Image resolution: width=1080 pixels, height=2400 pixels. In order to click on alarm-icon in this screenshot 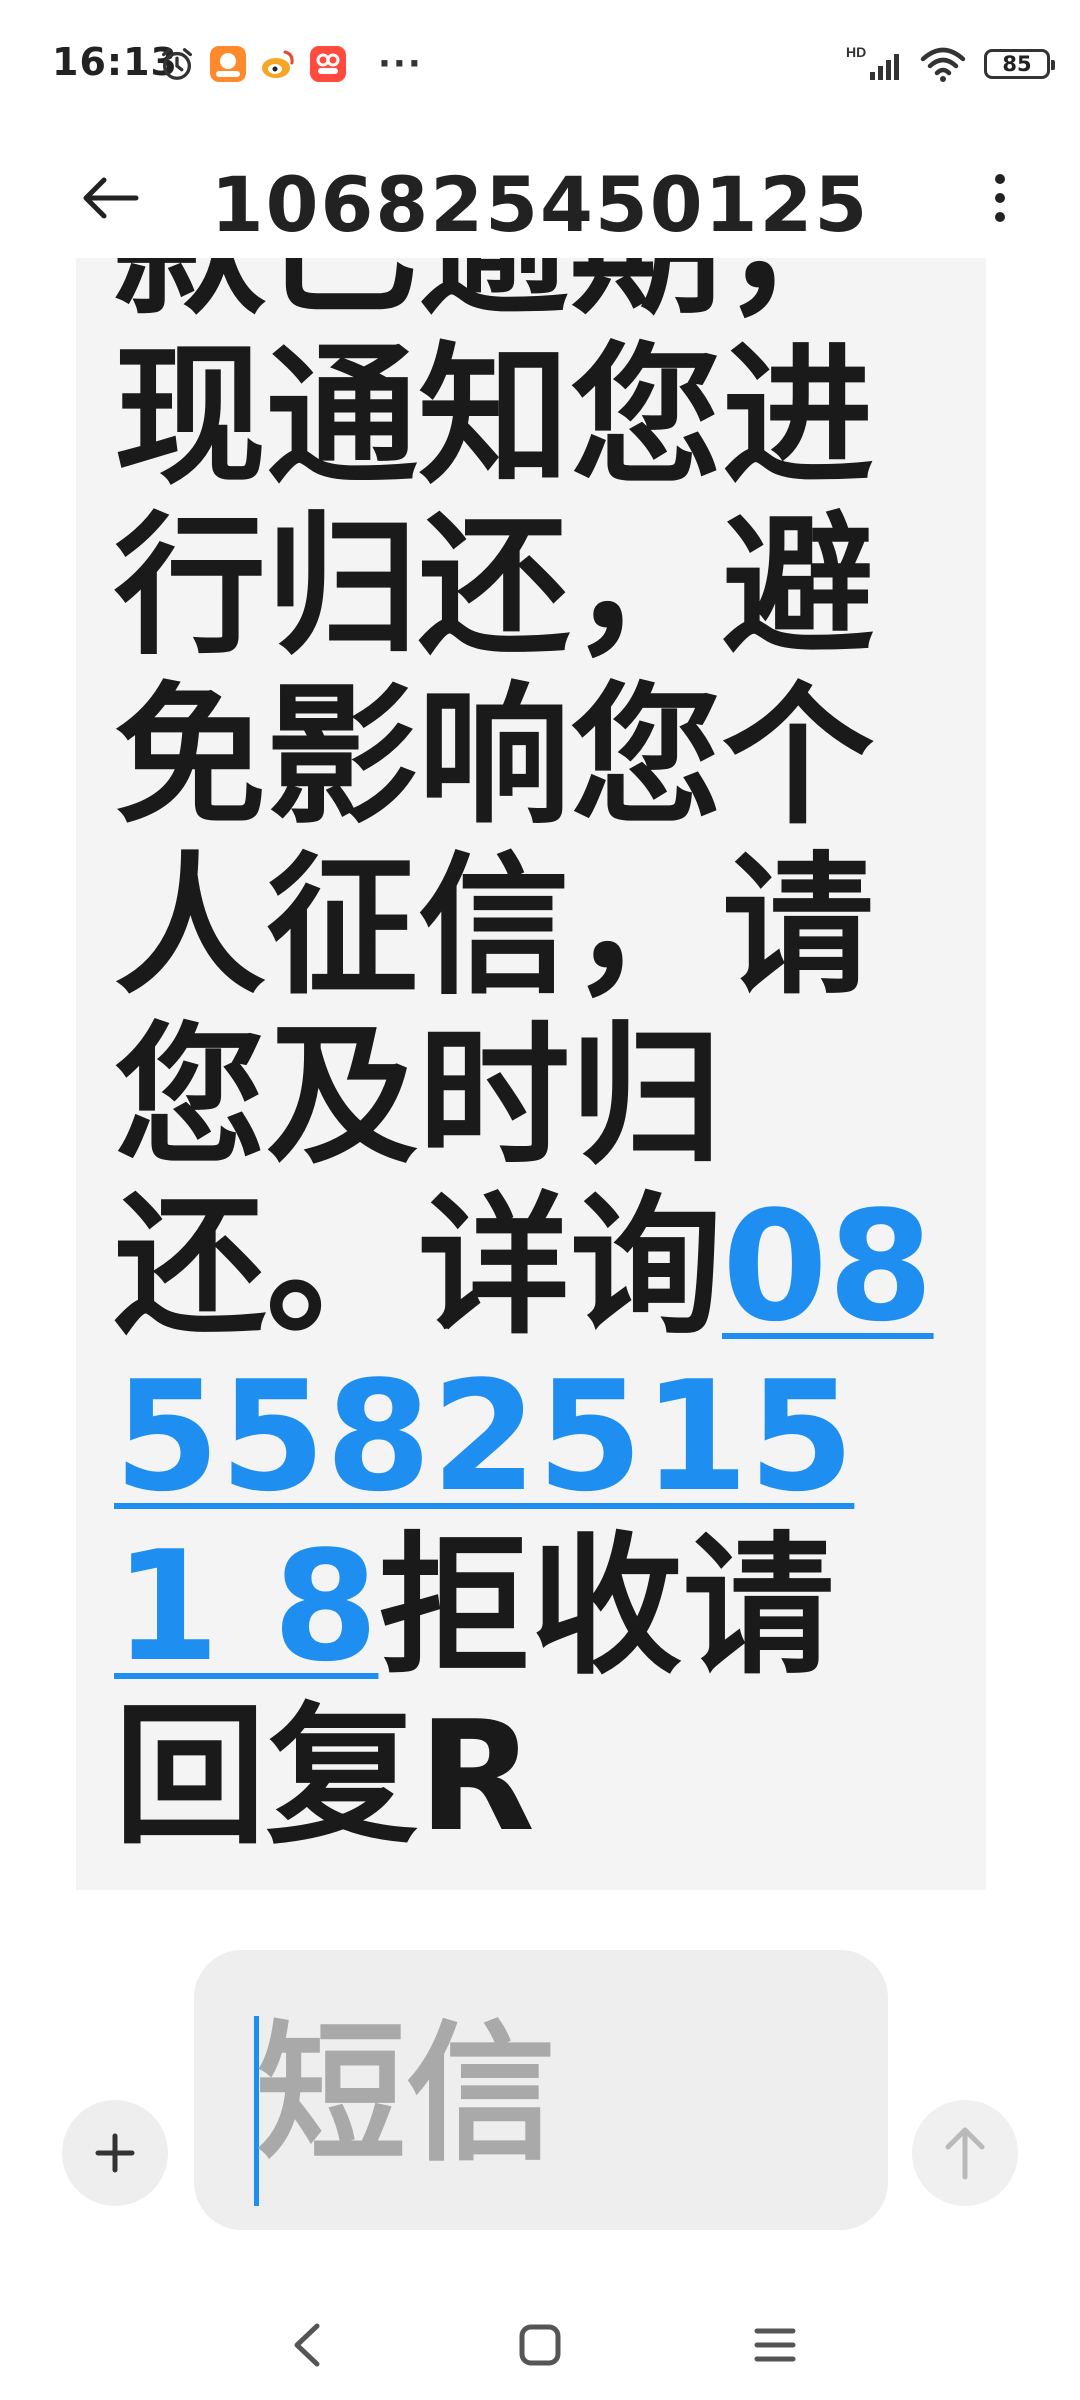, I will do `click(177, 64)`.